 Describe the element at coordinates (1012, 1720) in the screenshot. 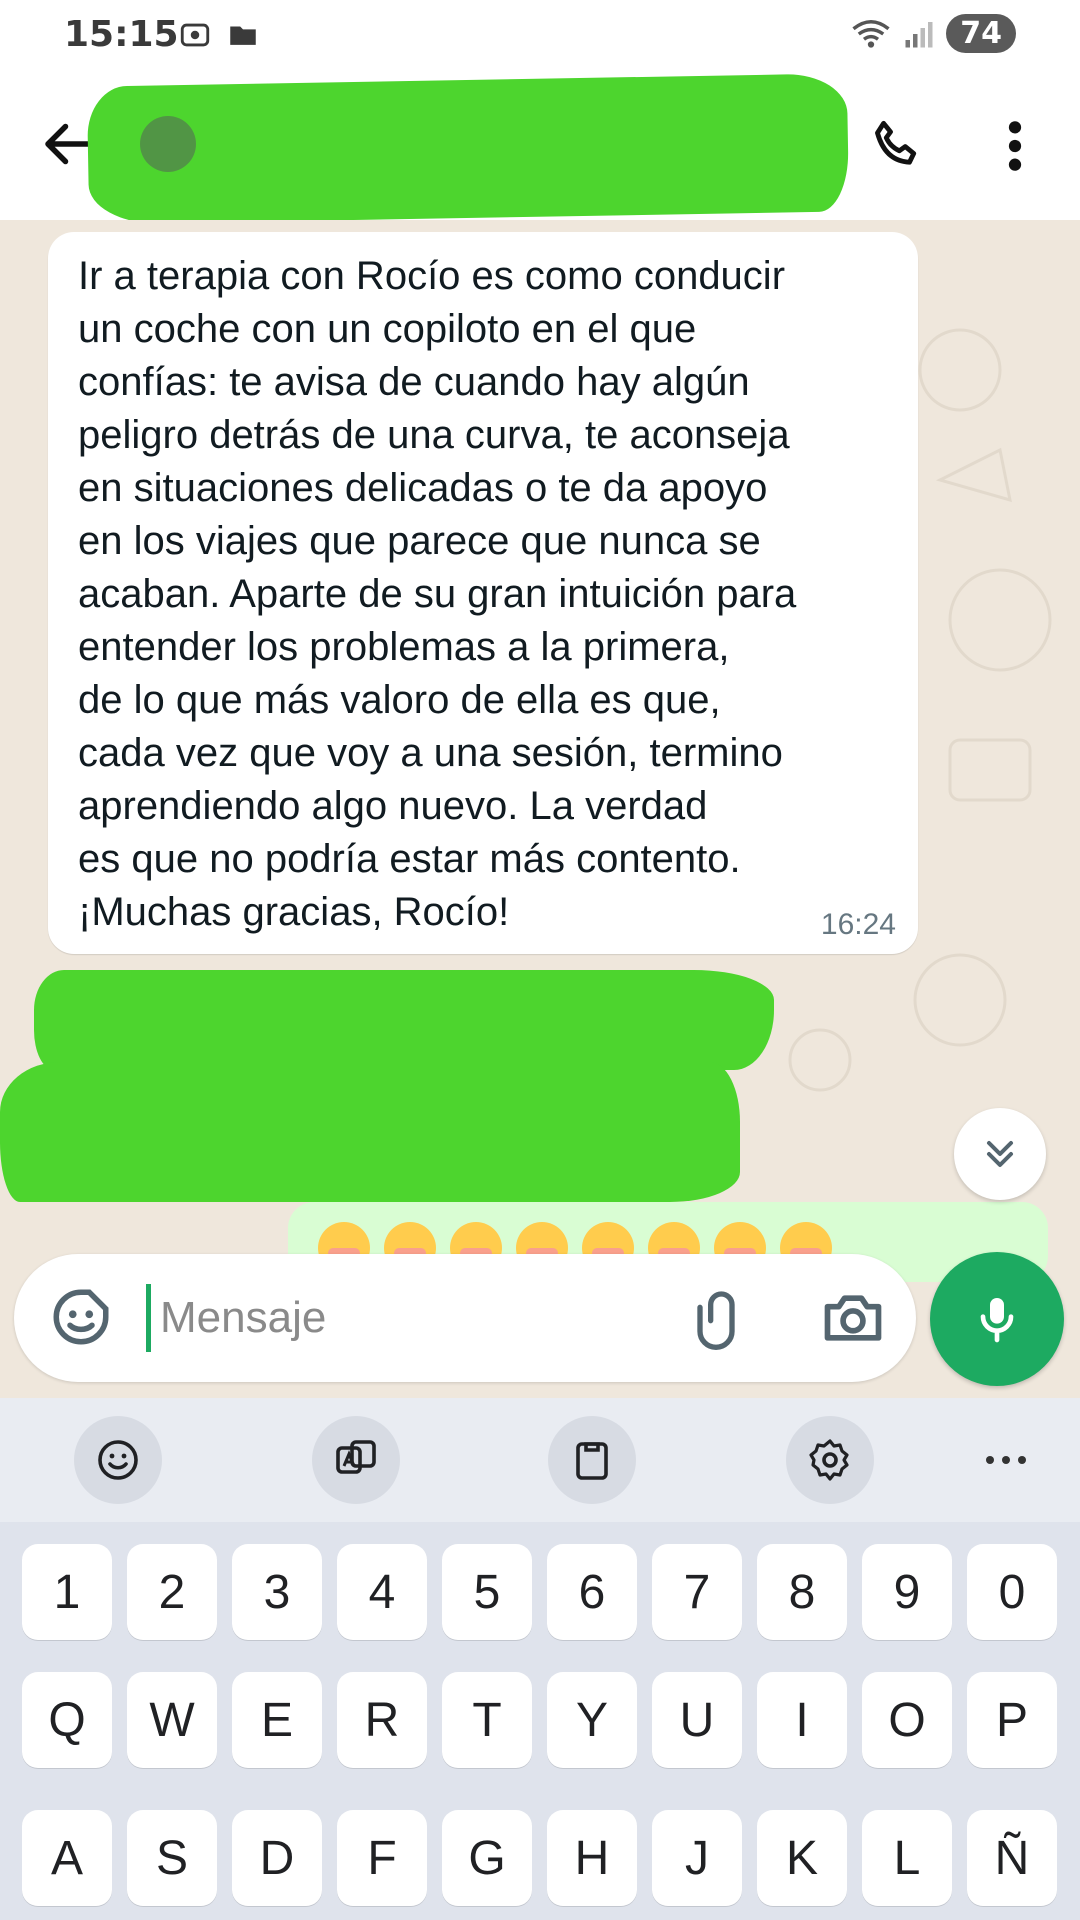

I see `key: P` at that location.